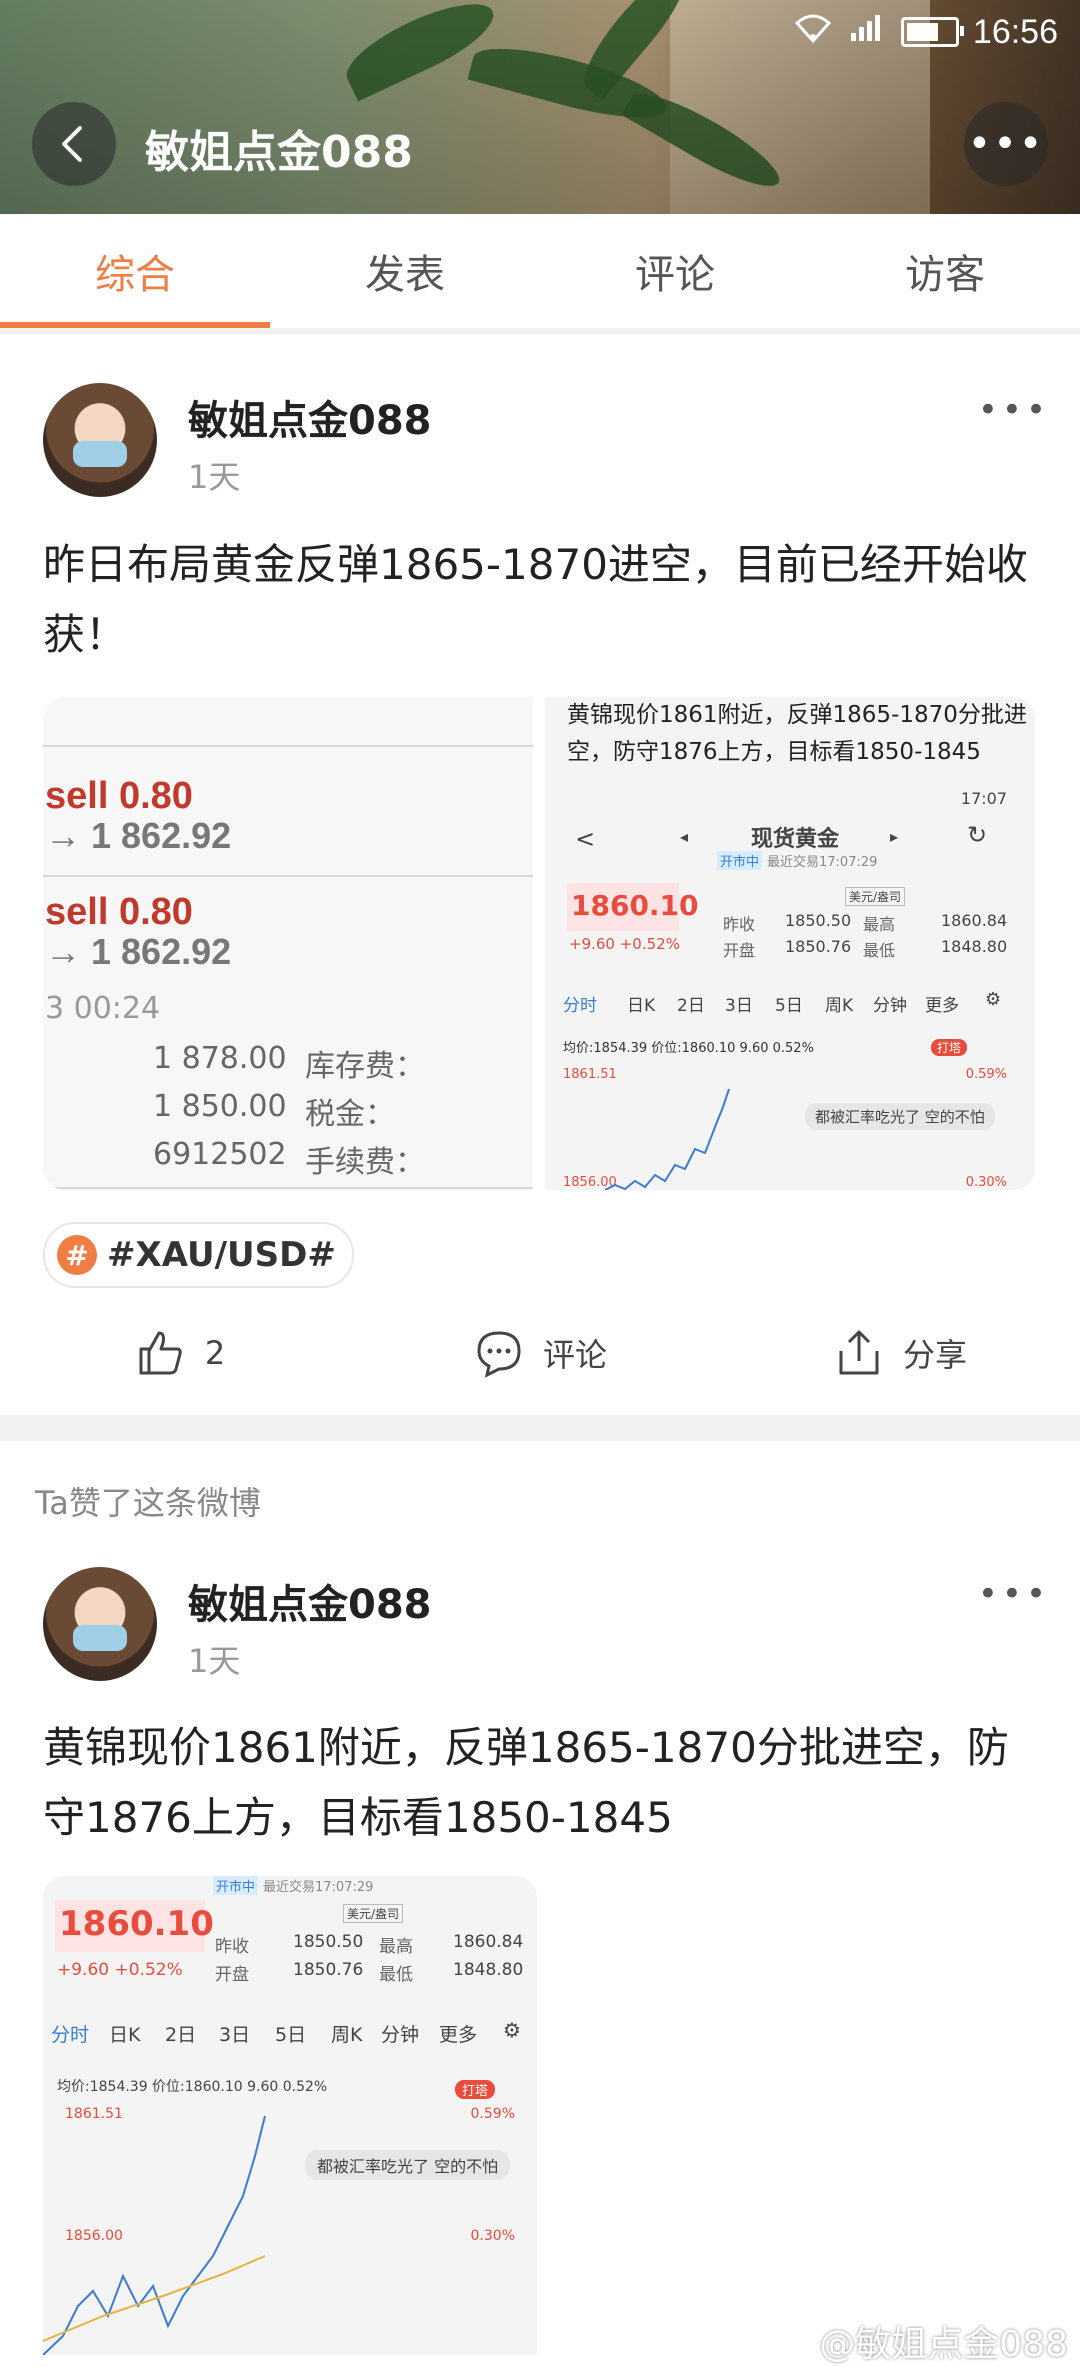 The height and width of the screenshot is (2367, 1080). What do you see at coordinates (138, 835) in the screenshot?
I see `trade-price-1: → 1 862.92` at bounding box center [138, 835].